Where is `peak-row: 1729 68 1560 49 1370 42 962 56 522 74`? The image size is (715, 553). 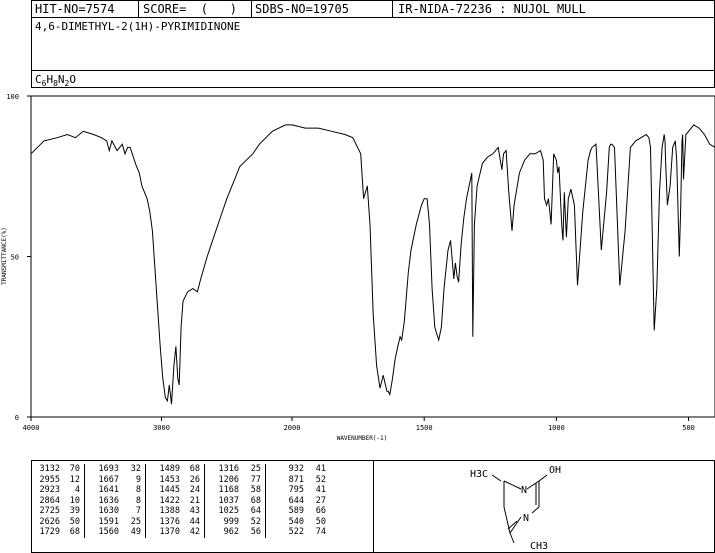
peak-row: 1729 68 1560 49 1370 42 962 56 522 74 is located at coordinates (181, 532).